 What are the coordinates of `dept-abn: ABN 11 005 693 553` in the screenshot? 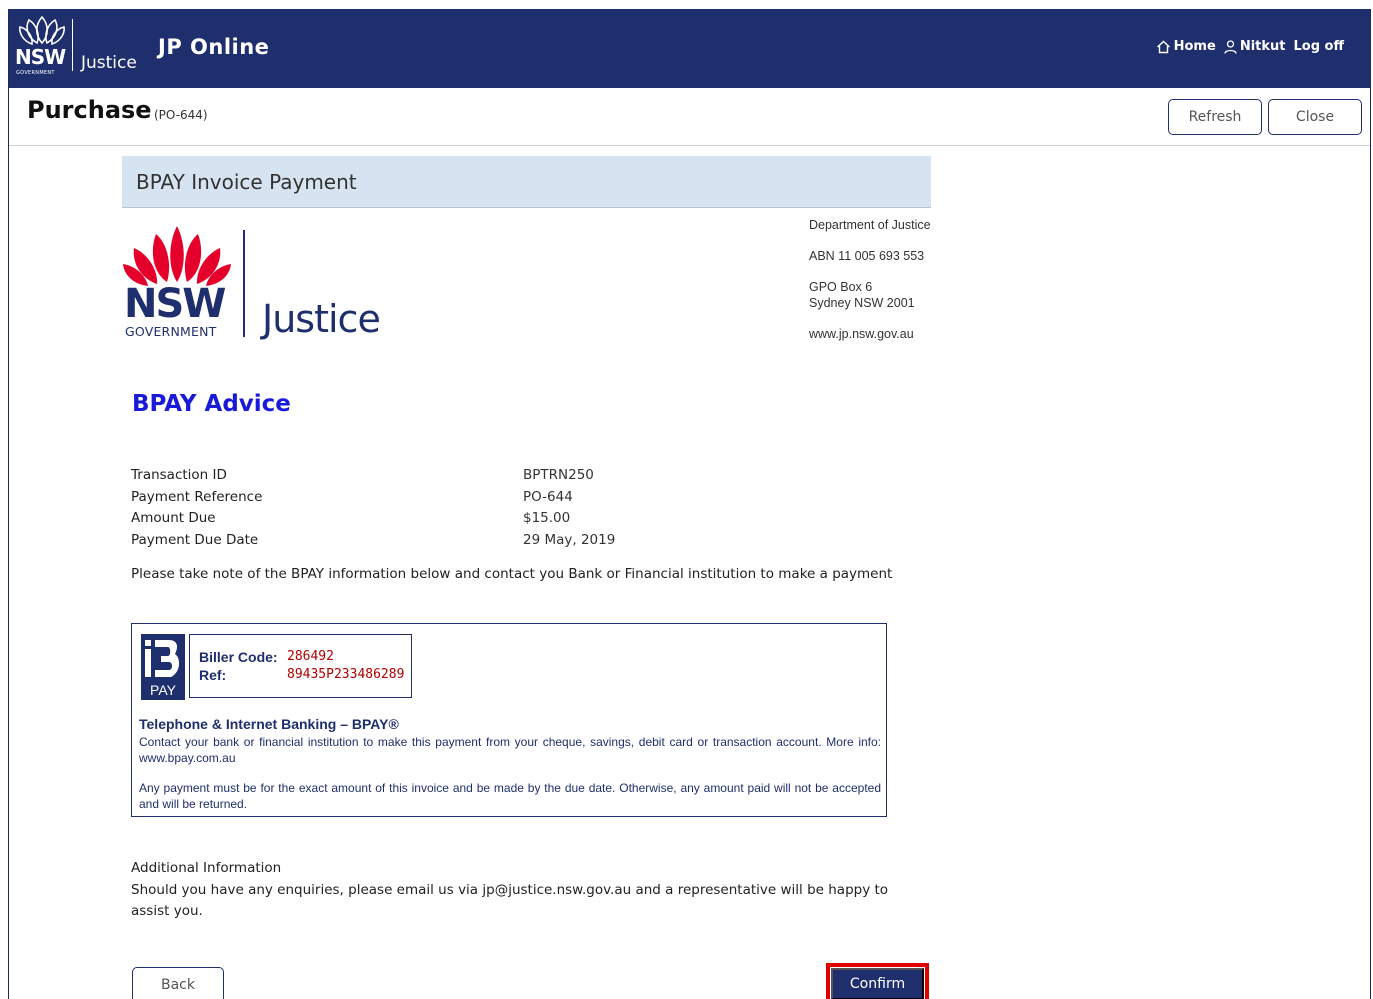 It's located at (867, 256).